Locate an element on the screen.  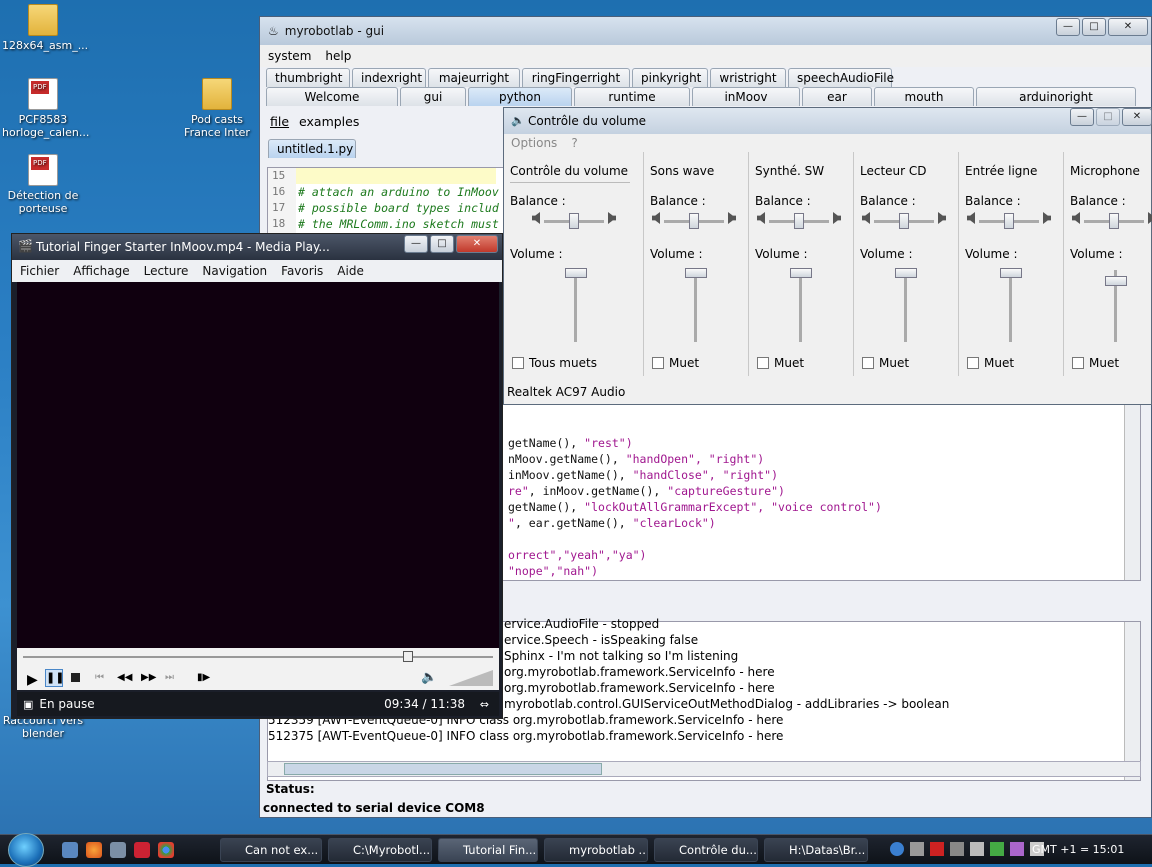
player-menu-fichier: Fichier is located at coordinates (39, 271).